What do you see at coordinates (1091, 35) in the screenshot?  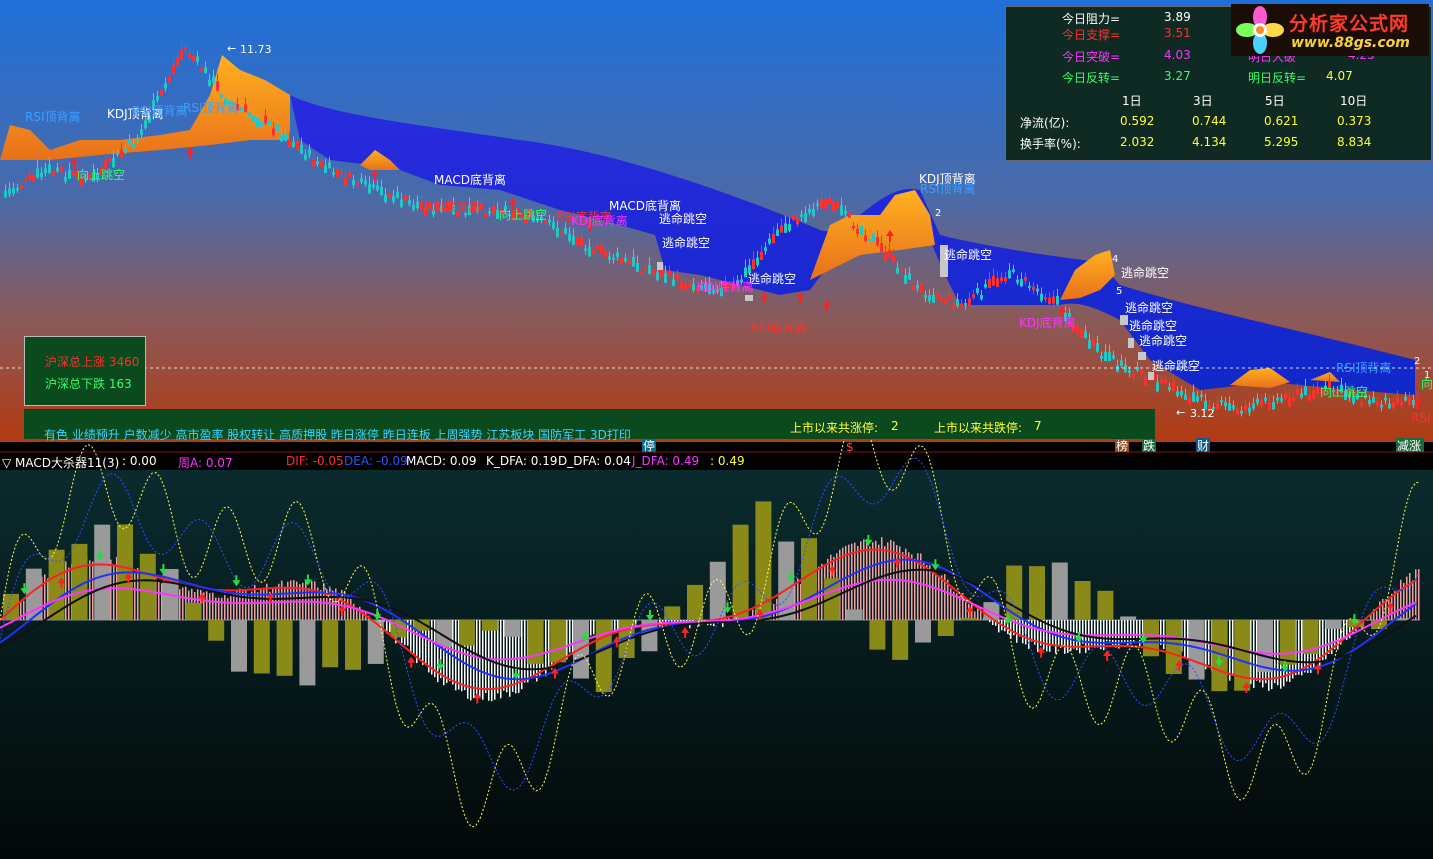 I see `info-label-support: 今日支撑=` at bounding box center [1091, 35].